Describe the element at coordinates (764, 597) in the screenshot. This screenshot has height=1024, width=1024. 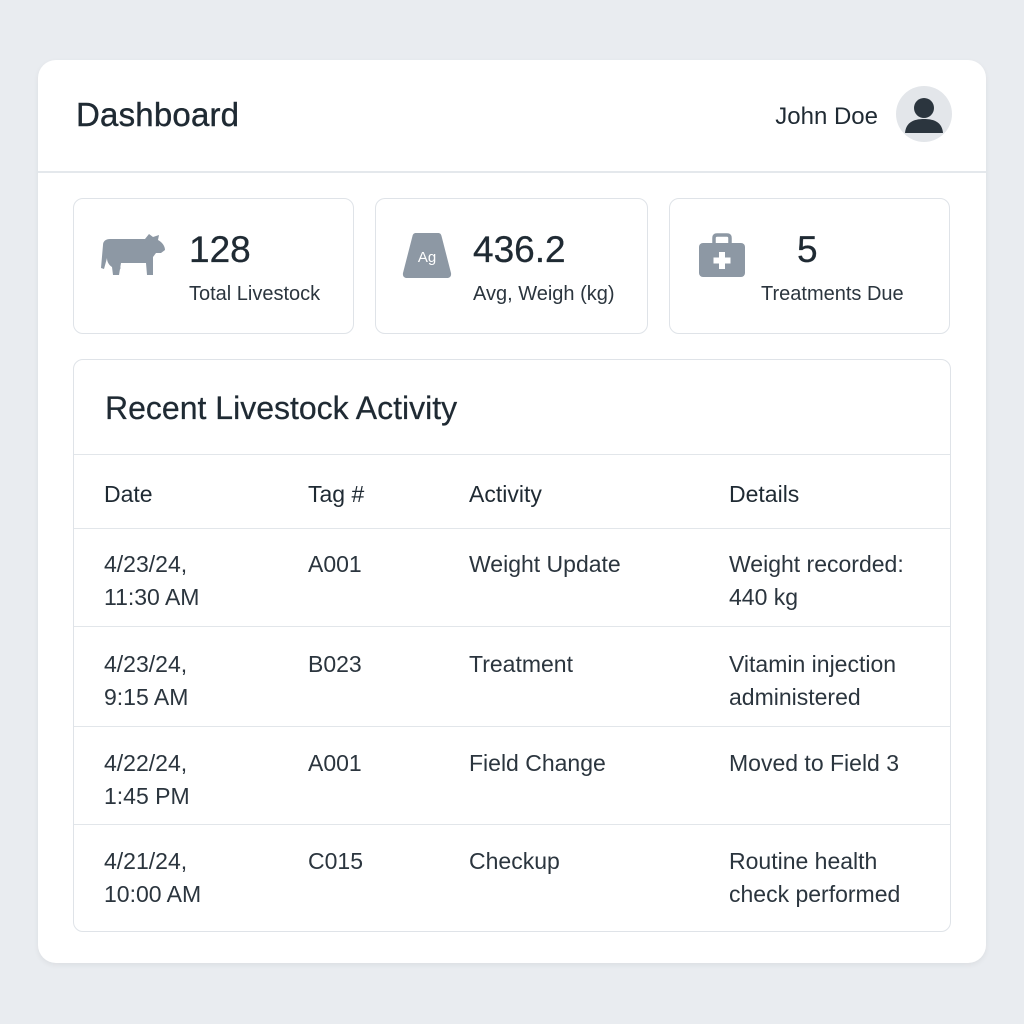
I see `cell-details-line: 440 kg` at that location.